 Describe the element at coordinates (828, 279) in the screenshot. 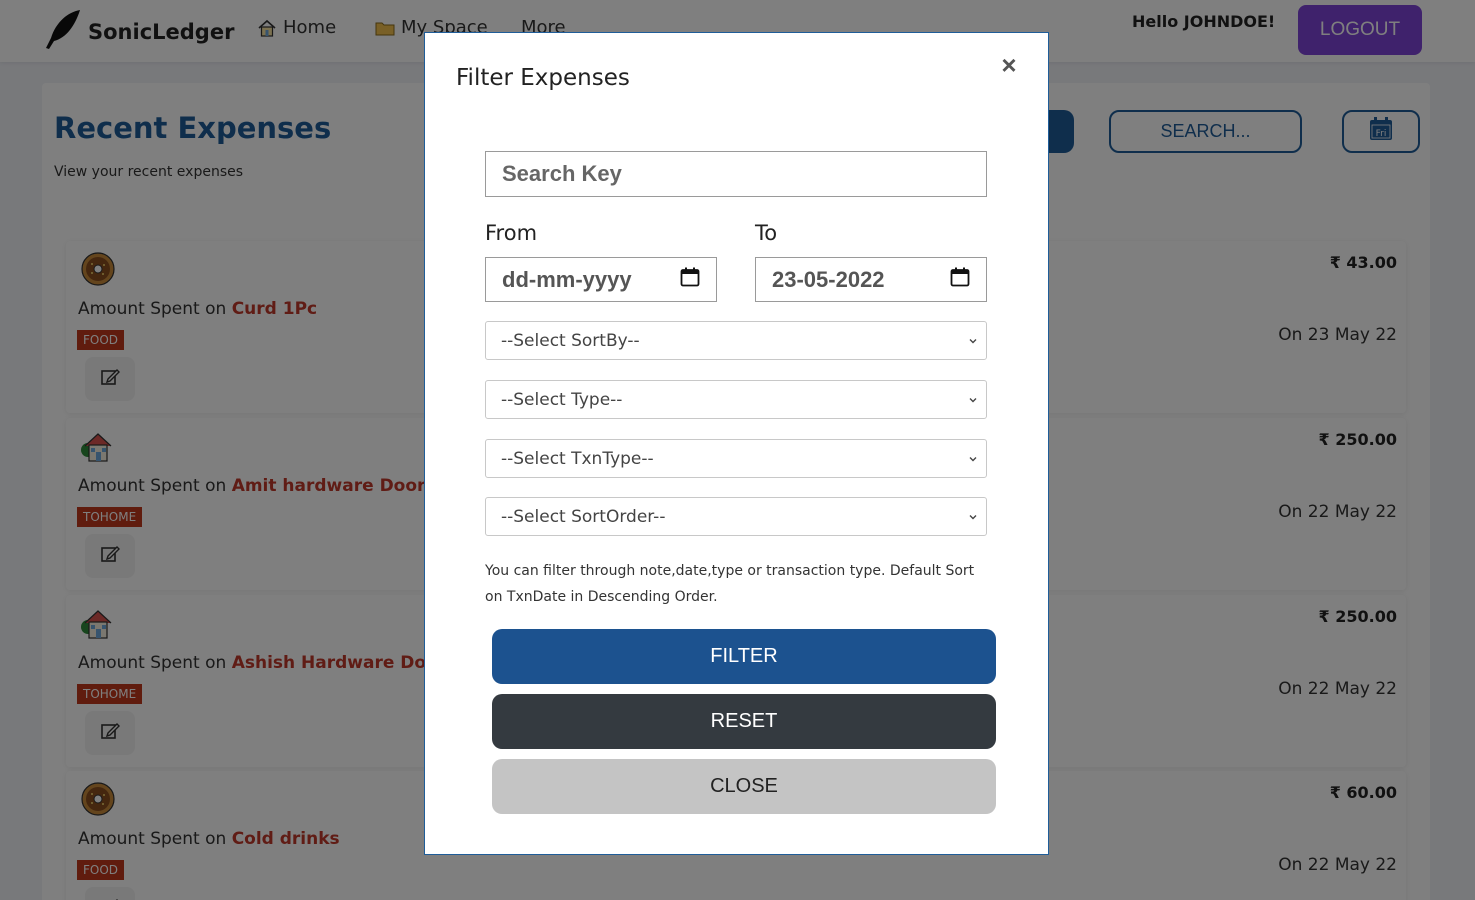

I see `to-date-value: 23-05-2022` at that location.